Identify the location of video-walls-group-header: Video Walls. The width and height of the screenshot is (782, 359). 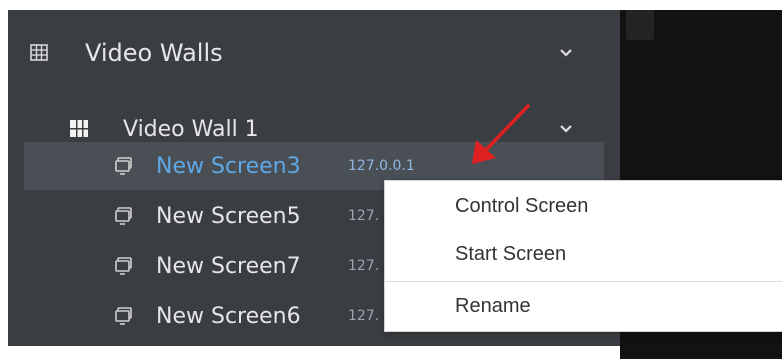
(314, 53).